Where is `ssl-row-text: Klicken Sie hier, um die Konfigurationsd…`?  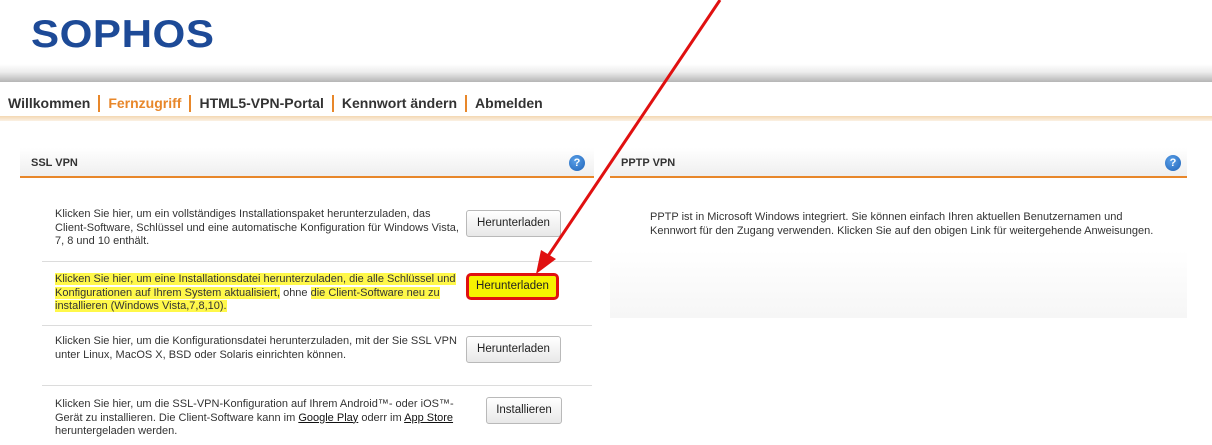
ssl-row-text: Klicken Sie hier, um die Konfigurationsd… is located at coordinates (256, 348).